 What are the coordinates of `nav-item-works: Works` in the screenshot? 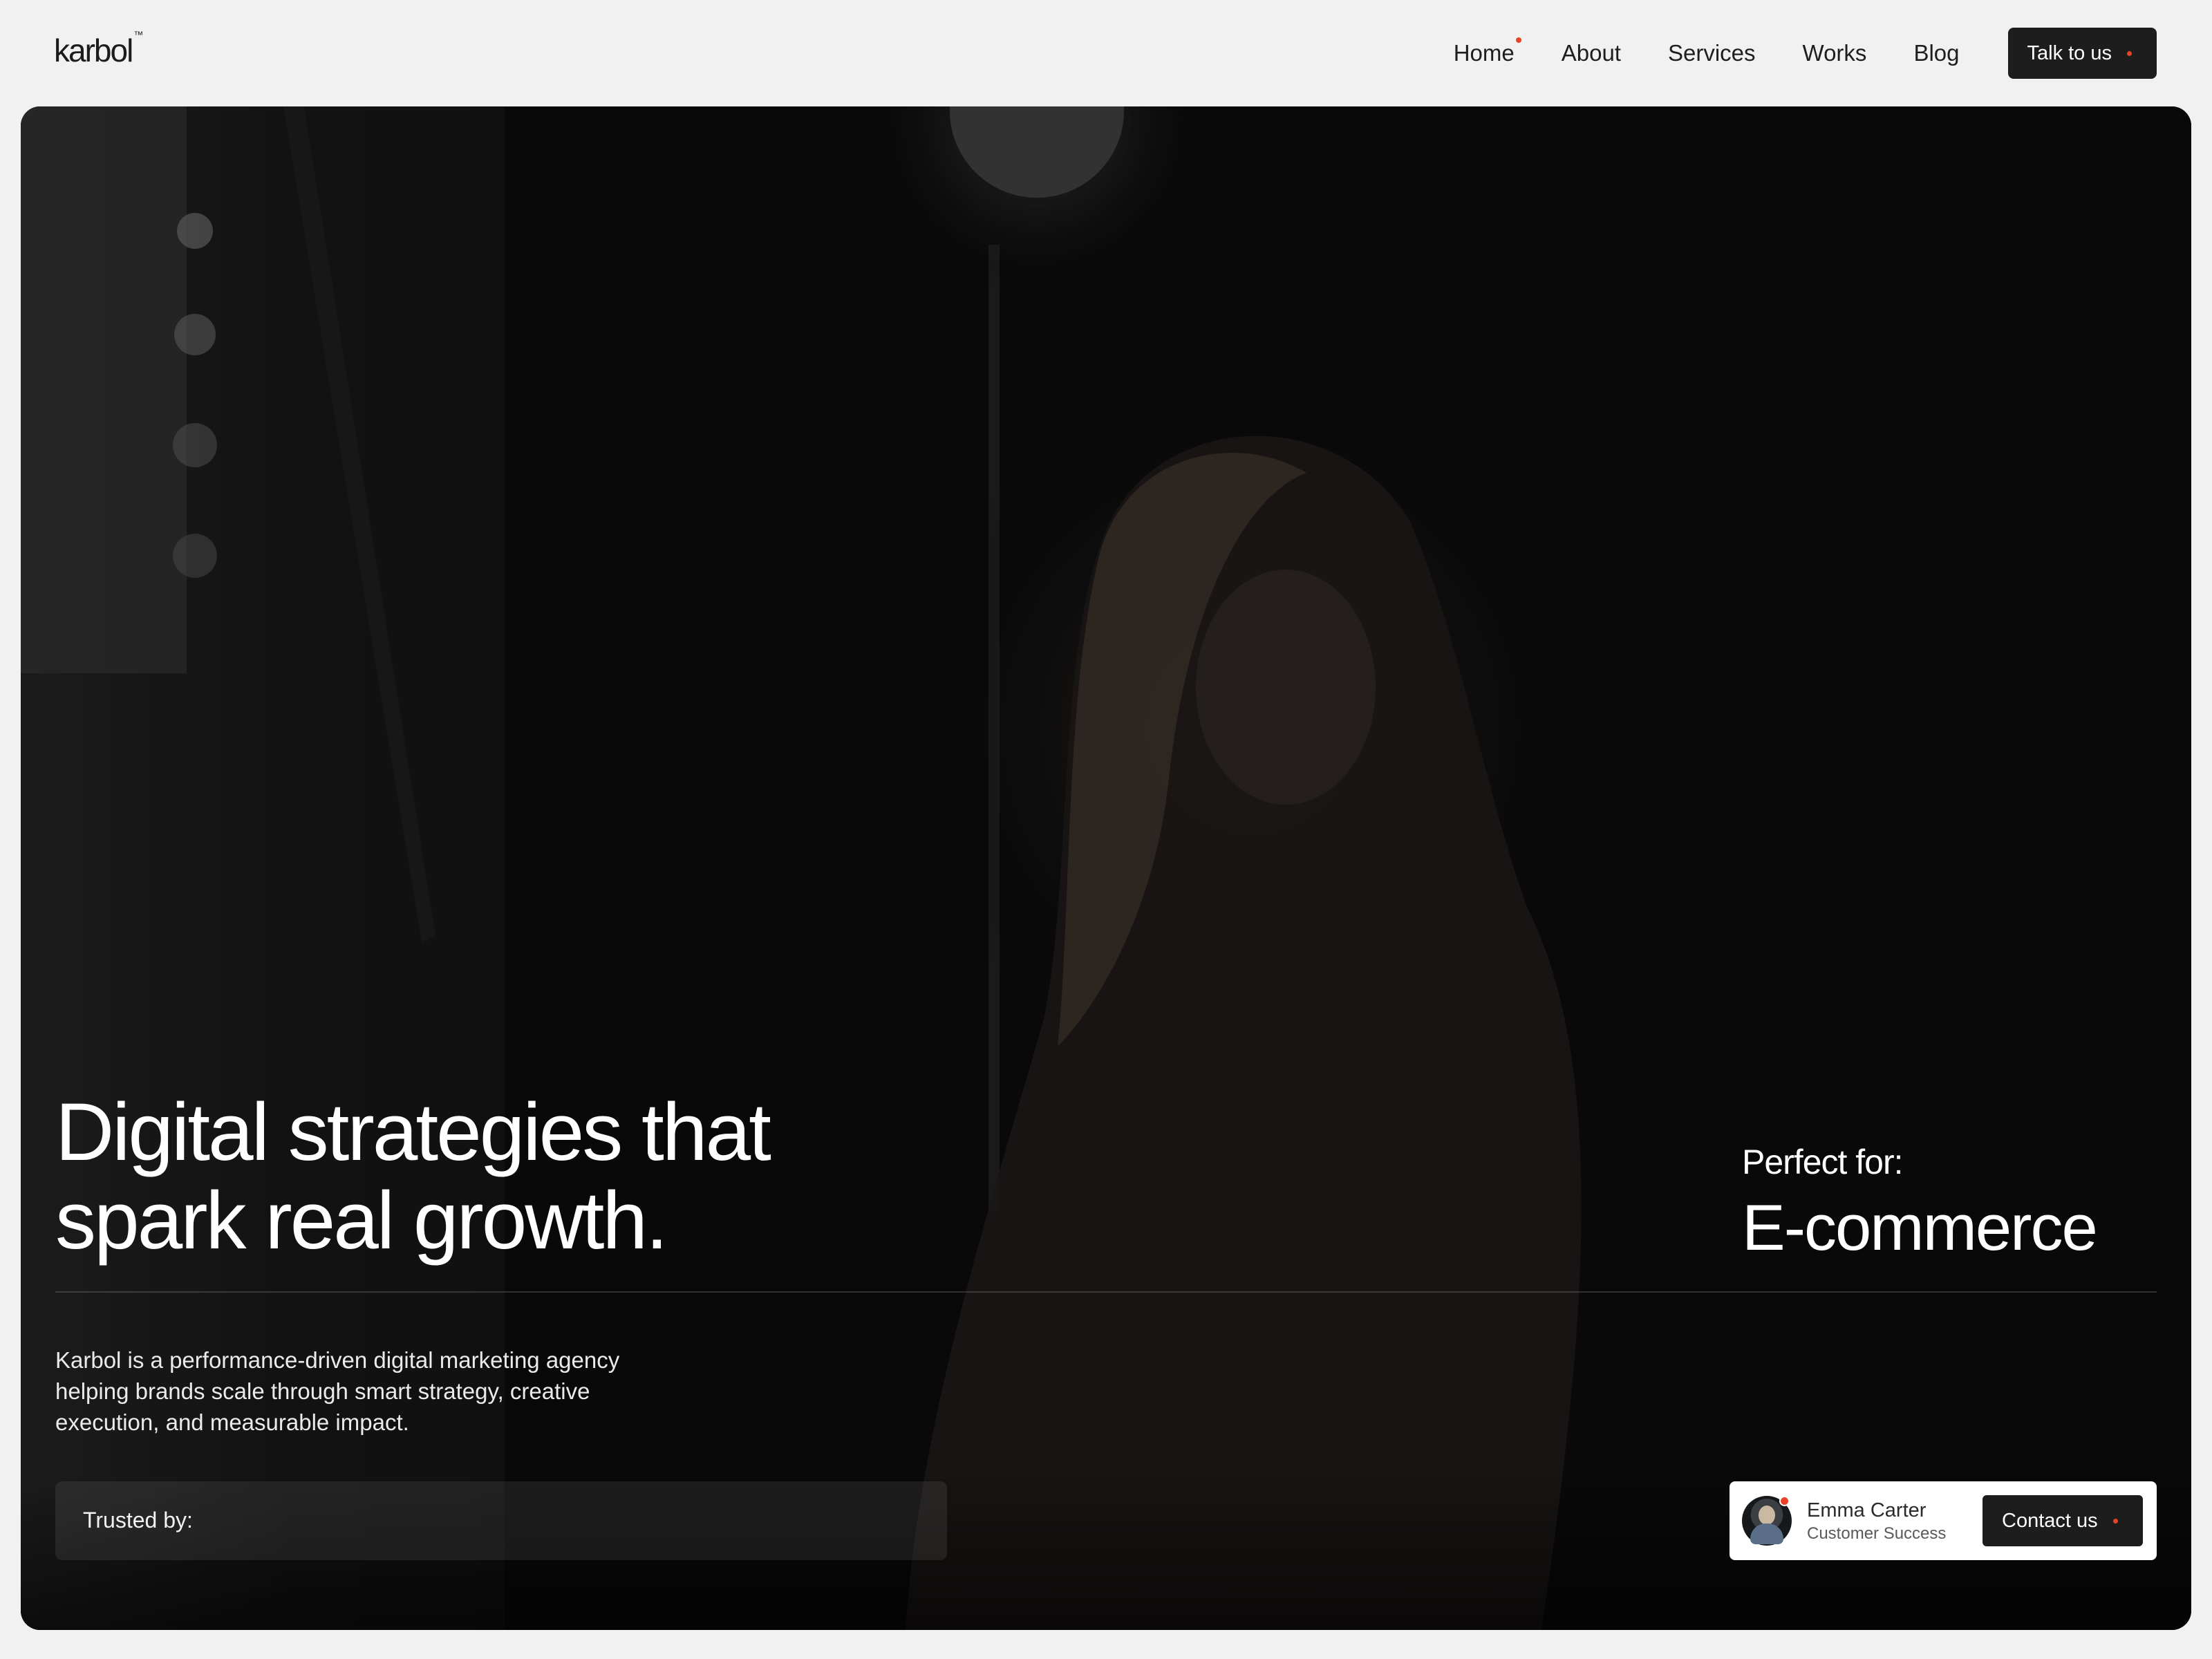 It's located at (1835, 53).